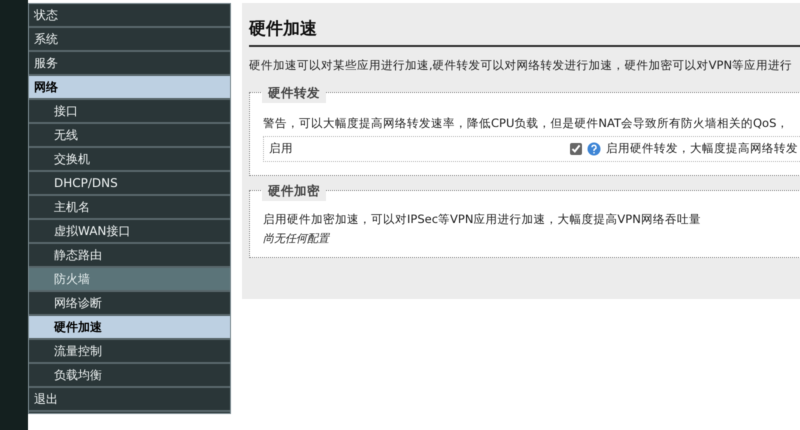 The image size is (800, 430). I want to click on group-legend: 硬件加密, so click(294, 191).